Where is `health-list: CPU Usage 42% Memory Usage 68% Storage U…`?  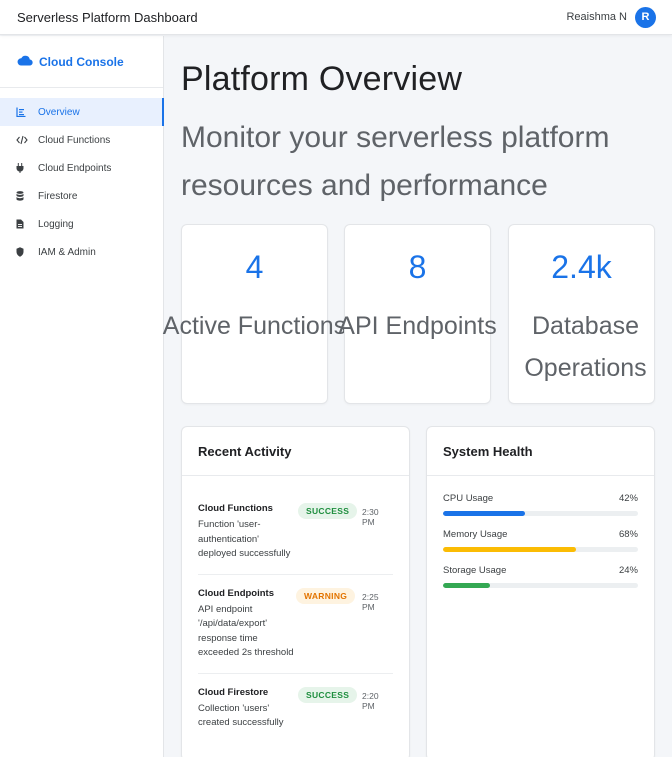 health-list: CPU Usage 42% Memory Usage 68% Storage U… is located at coordinates (540, 532).